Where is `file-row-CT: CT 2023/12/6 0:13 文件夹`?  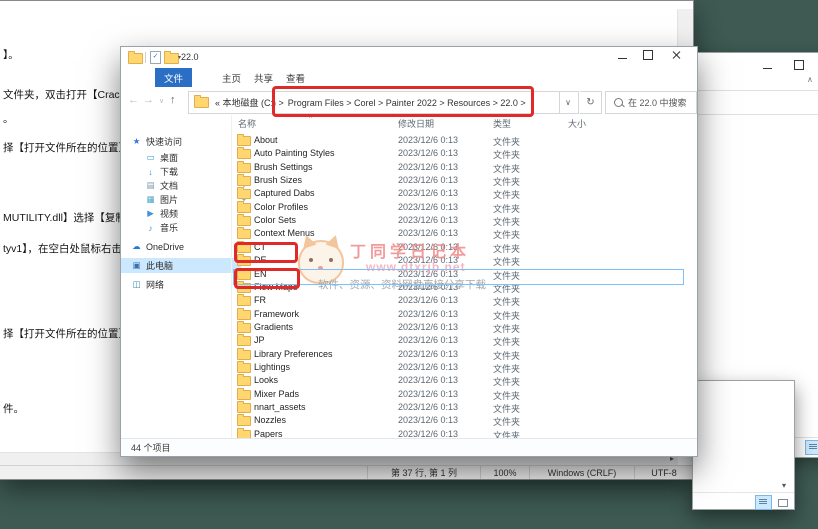 file-row-CT: CT 2023/12/6 0:13 文件夹 is located at coordinates (464, 247).